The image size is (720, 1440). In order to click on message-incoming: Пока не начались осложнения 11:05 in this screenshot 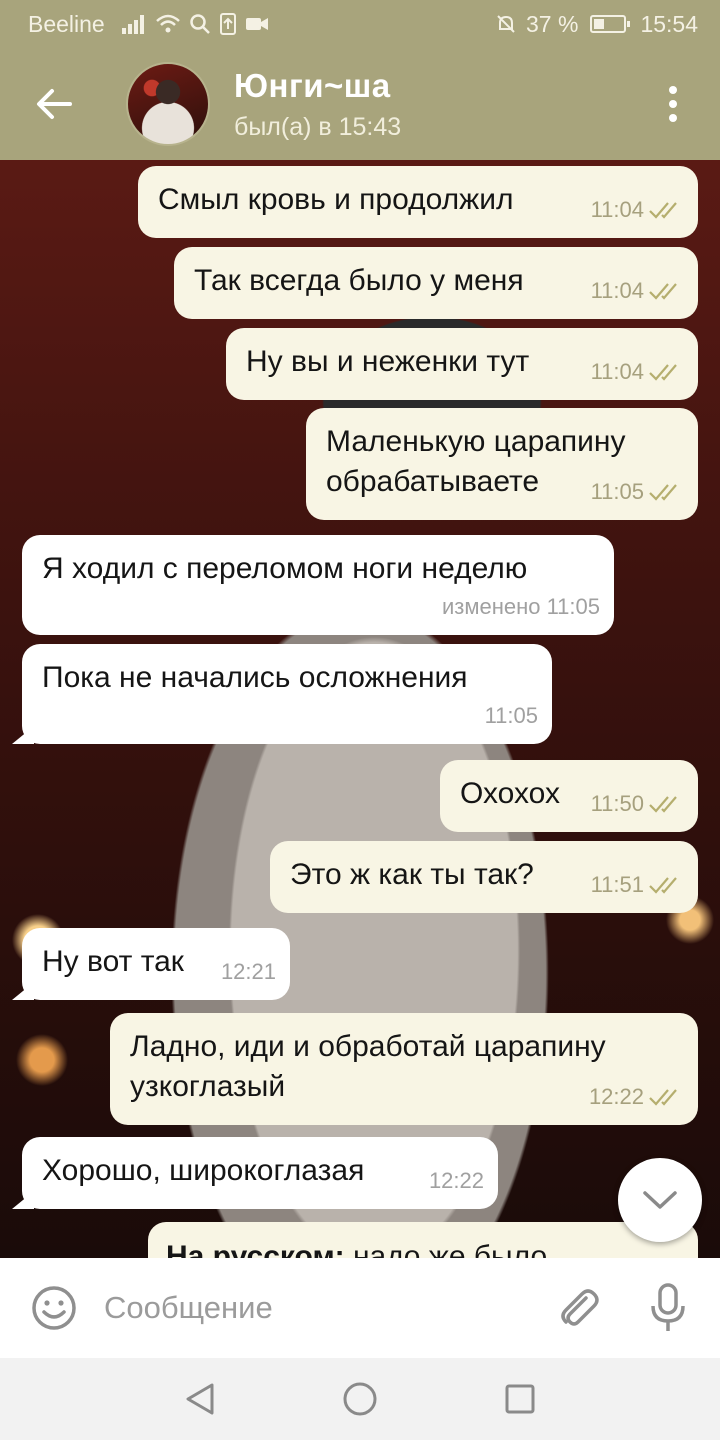, I will do `click(282, 694)`.